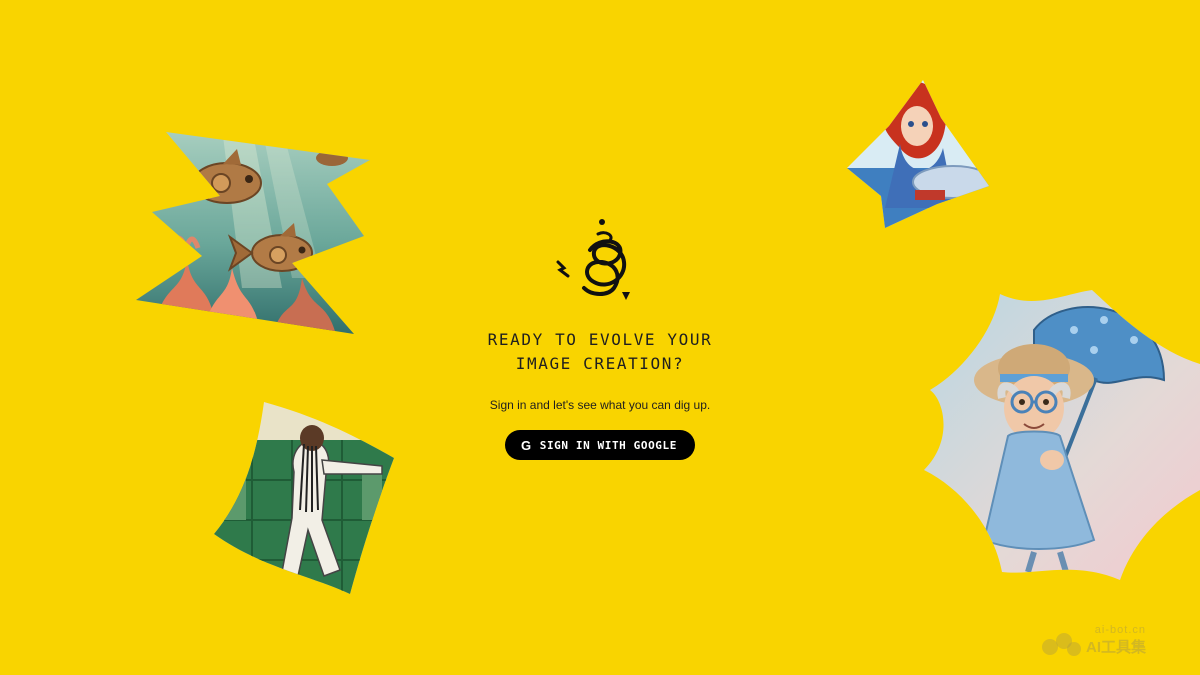  What do you see at coordinates (305, 498) in the screenshot?
I see `dancer-artwork-image` at bounding box center [305, 498].